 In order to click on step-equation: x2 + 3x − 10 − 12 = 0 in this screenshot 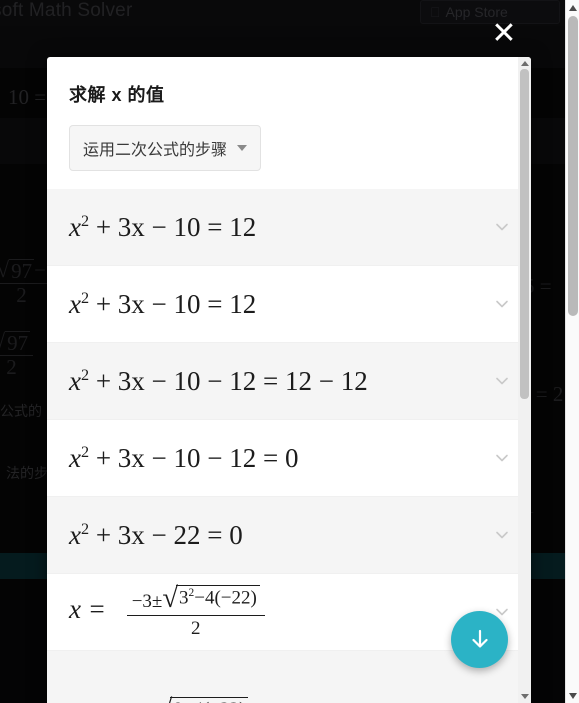, I will do `click(184, 457)`.